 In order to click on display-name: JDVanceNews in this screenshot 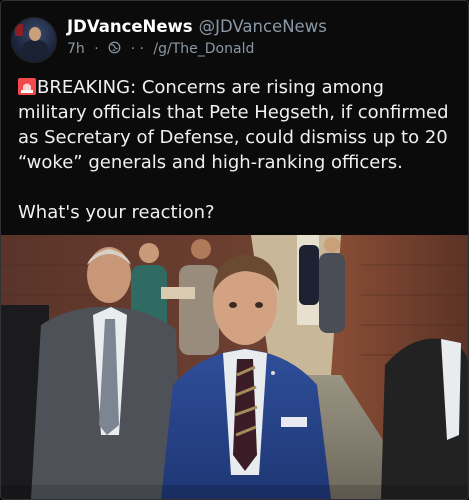, I will do `click(130, 26)`.